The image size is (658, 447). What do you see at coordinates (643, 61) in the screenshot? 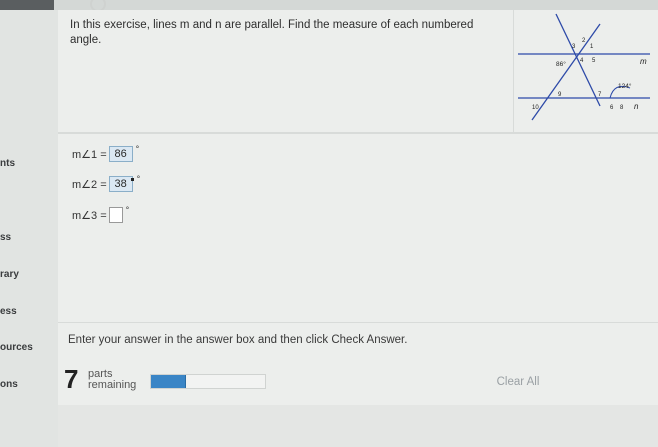
I see `line-label-m: m` at bounding box center [643, 61].